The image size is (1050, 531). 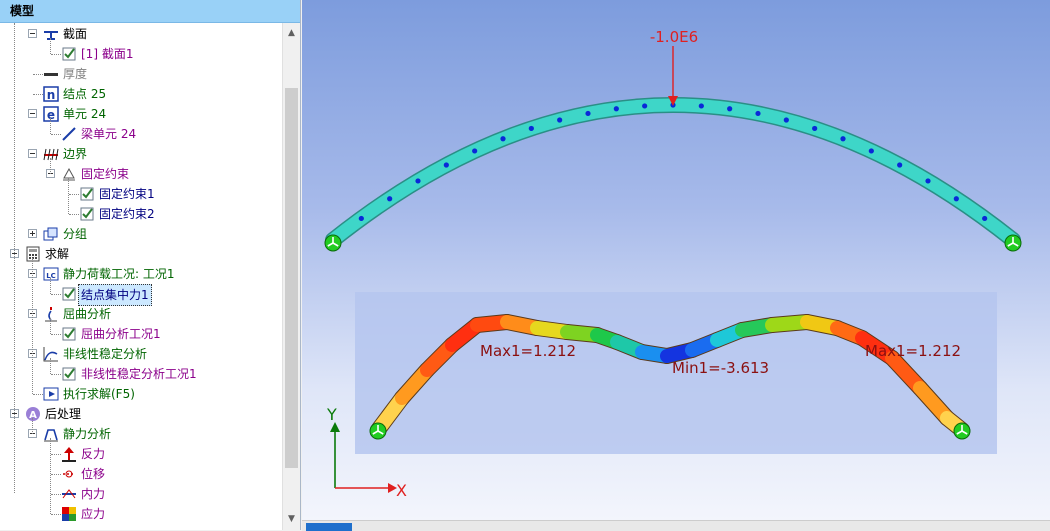 What do you see at coordinates (84, 94) in the screenshot?
I see `tree-node-label: 结点 25` at bounding box center [84, 94].